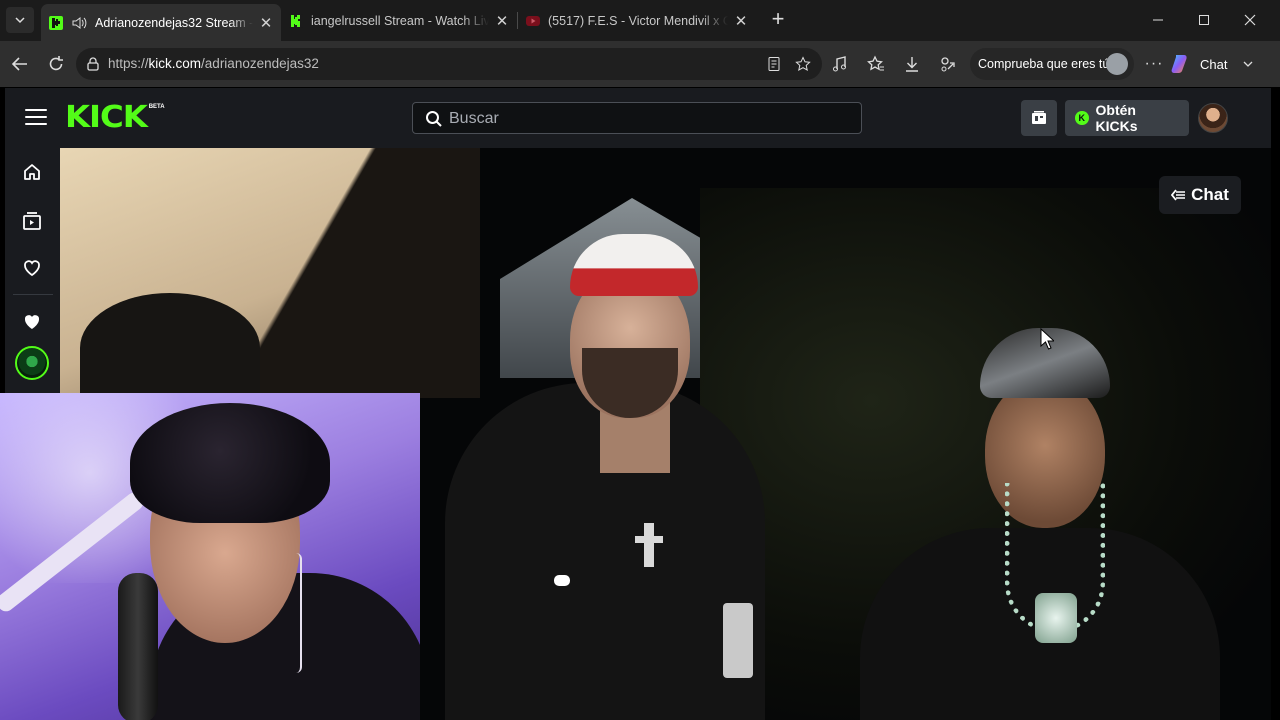 The image size is (1280, 720). I want to click on tab-actions-menu-button, so click(20, 20).